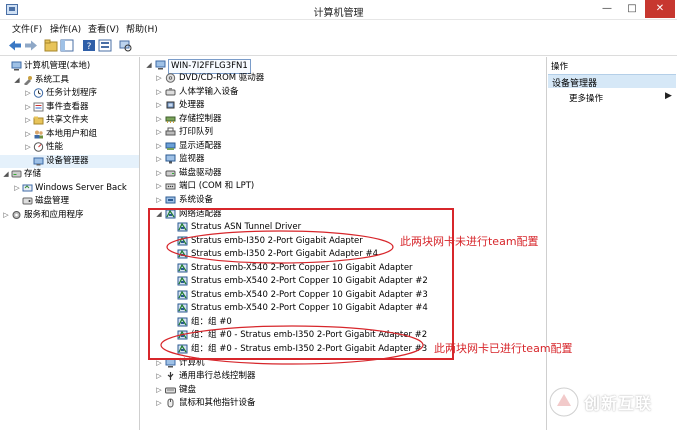 Image resolution: width=677 pixels, height=430 pixels. I want to click on scan-hardware-icon, so click(125, 45).